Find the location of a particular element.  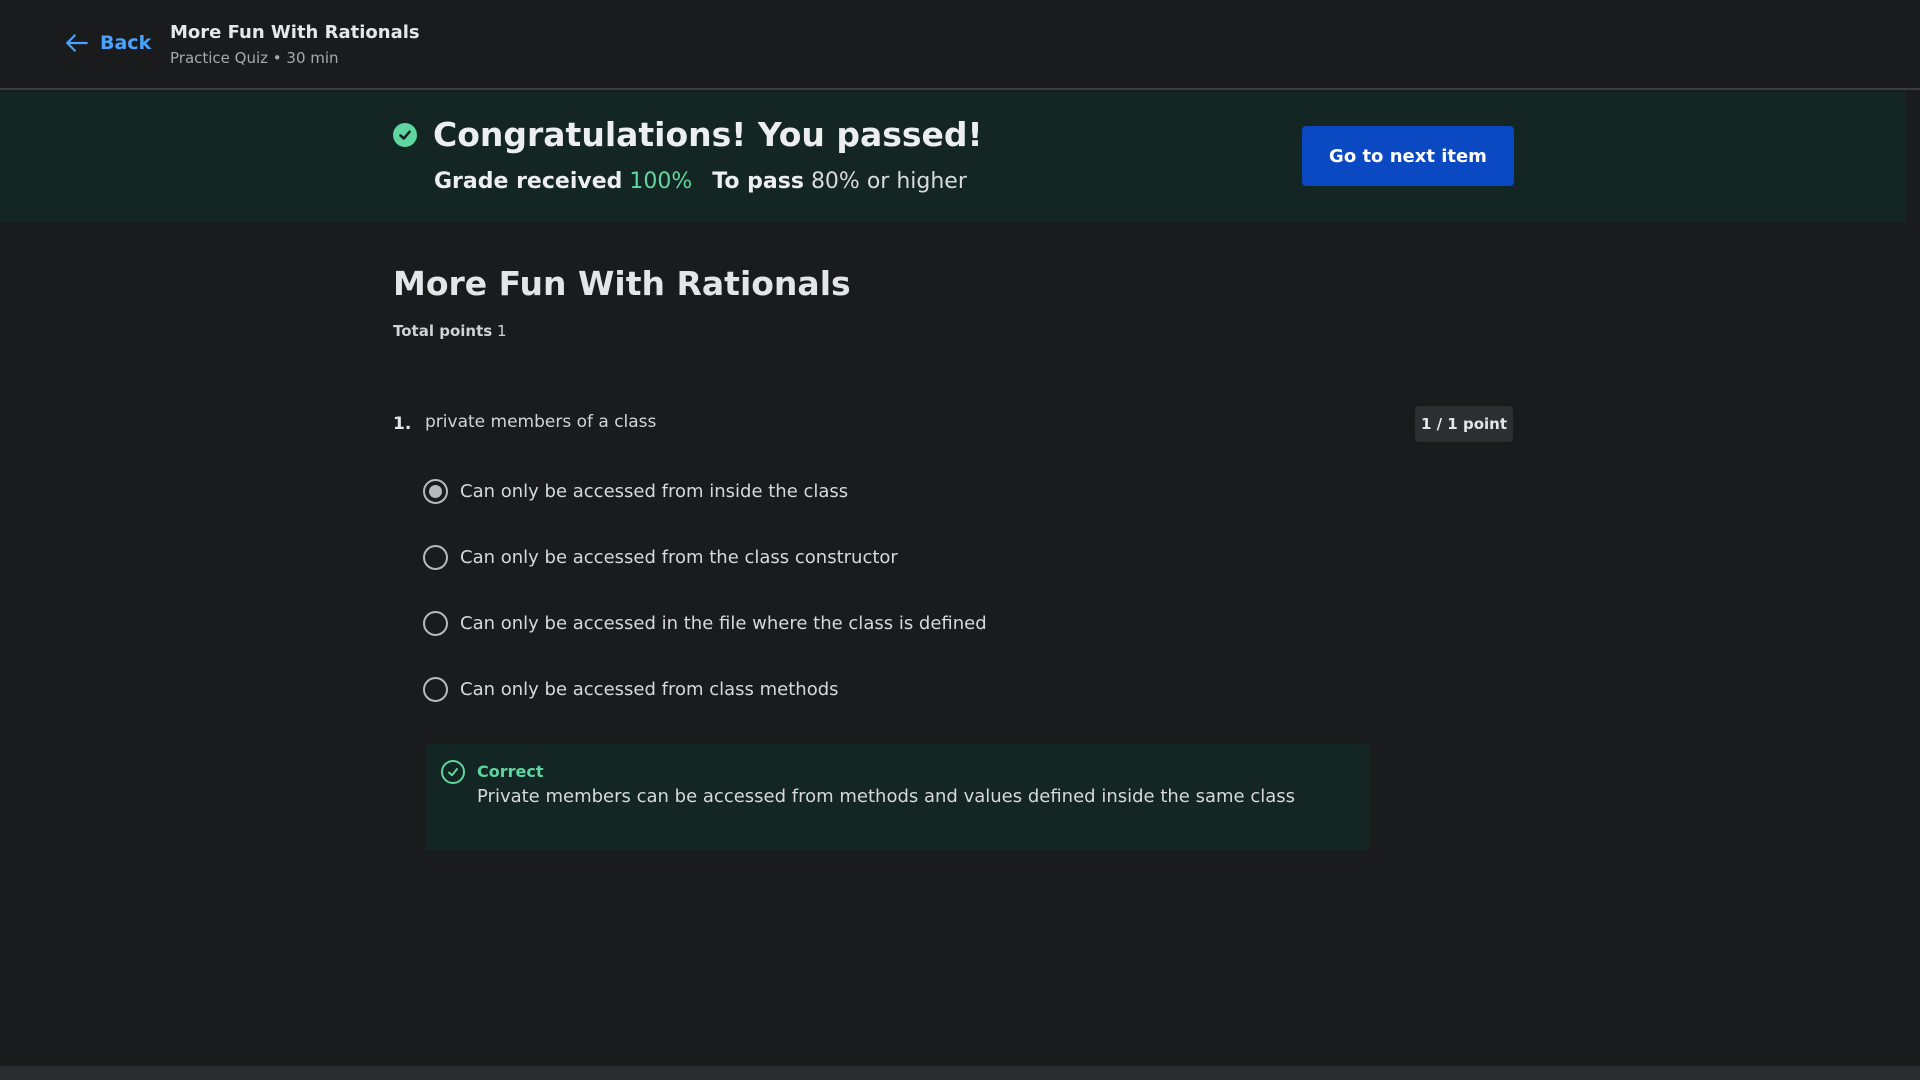

pass-requirement: To pass 80% or higher is located at coordinates (839, 182).